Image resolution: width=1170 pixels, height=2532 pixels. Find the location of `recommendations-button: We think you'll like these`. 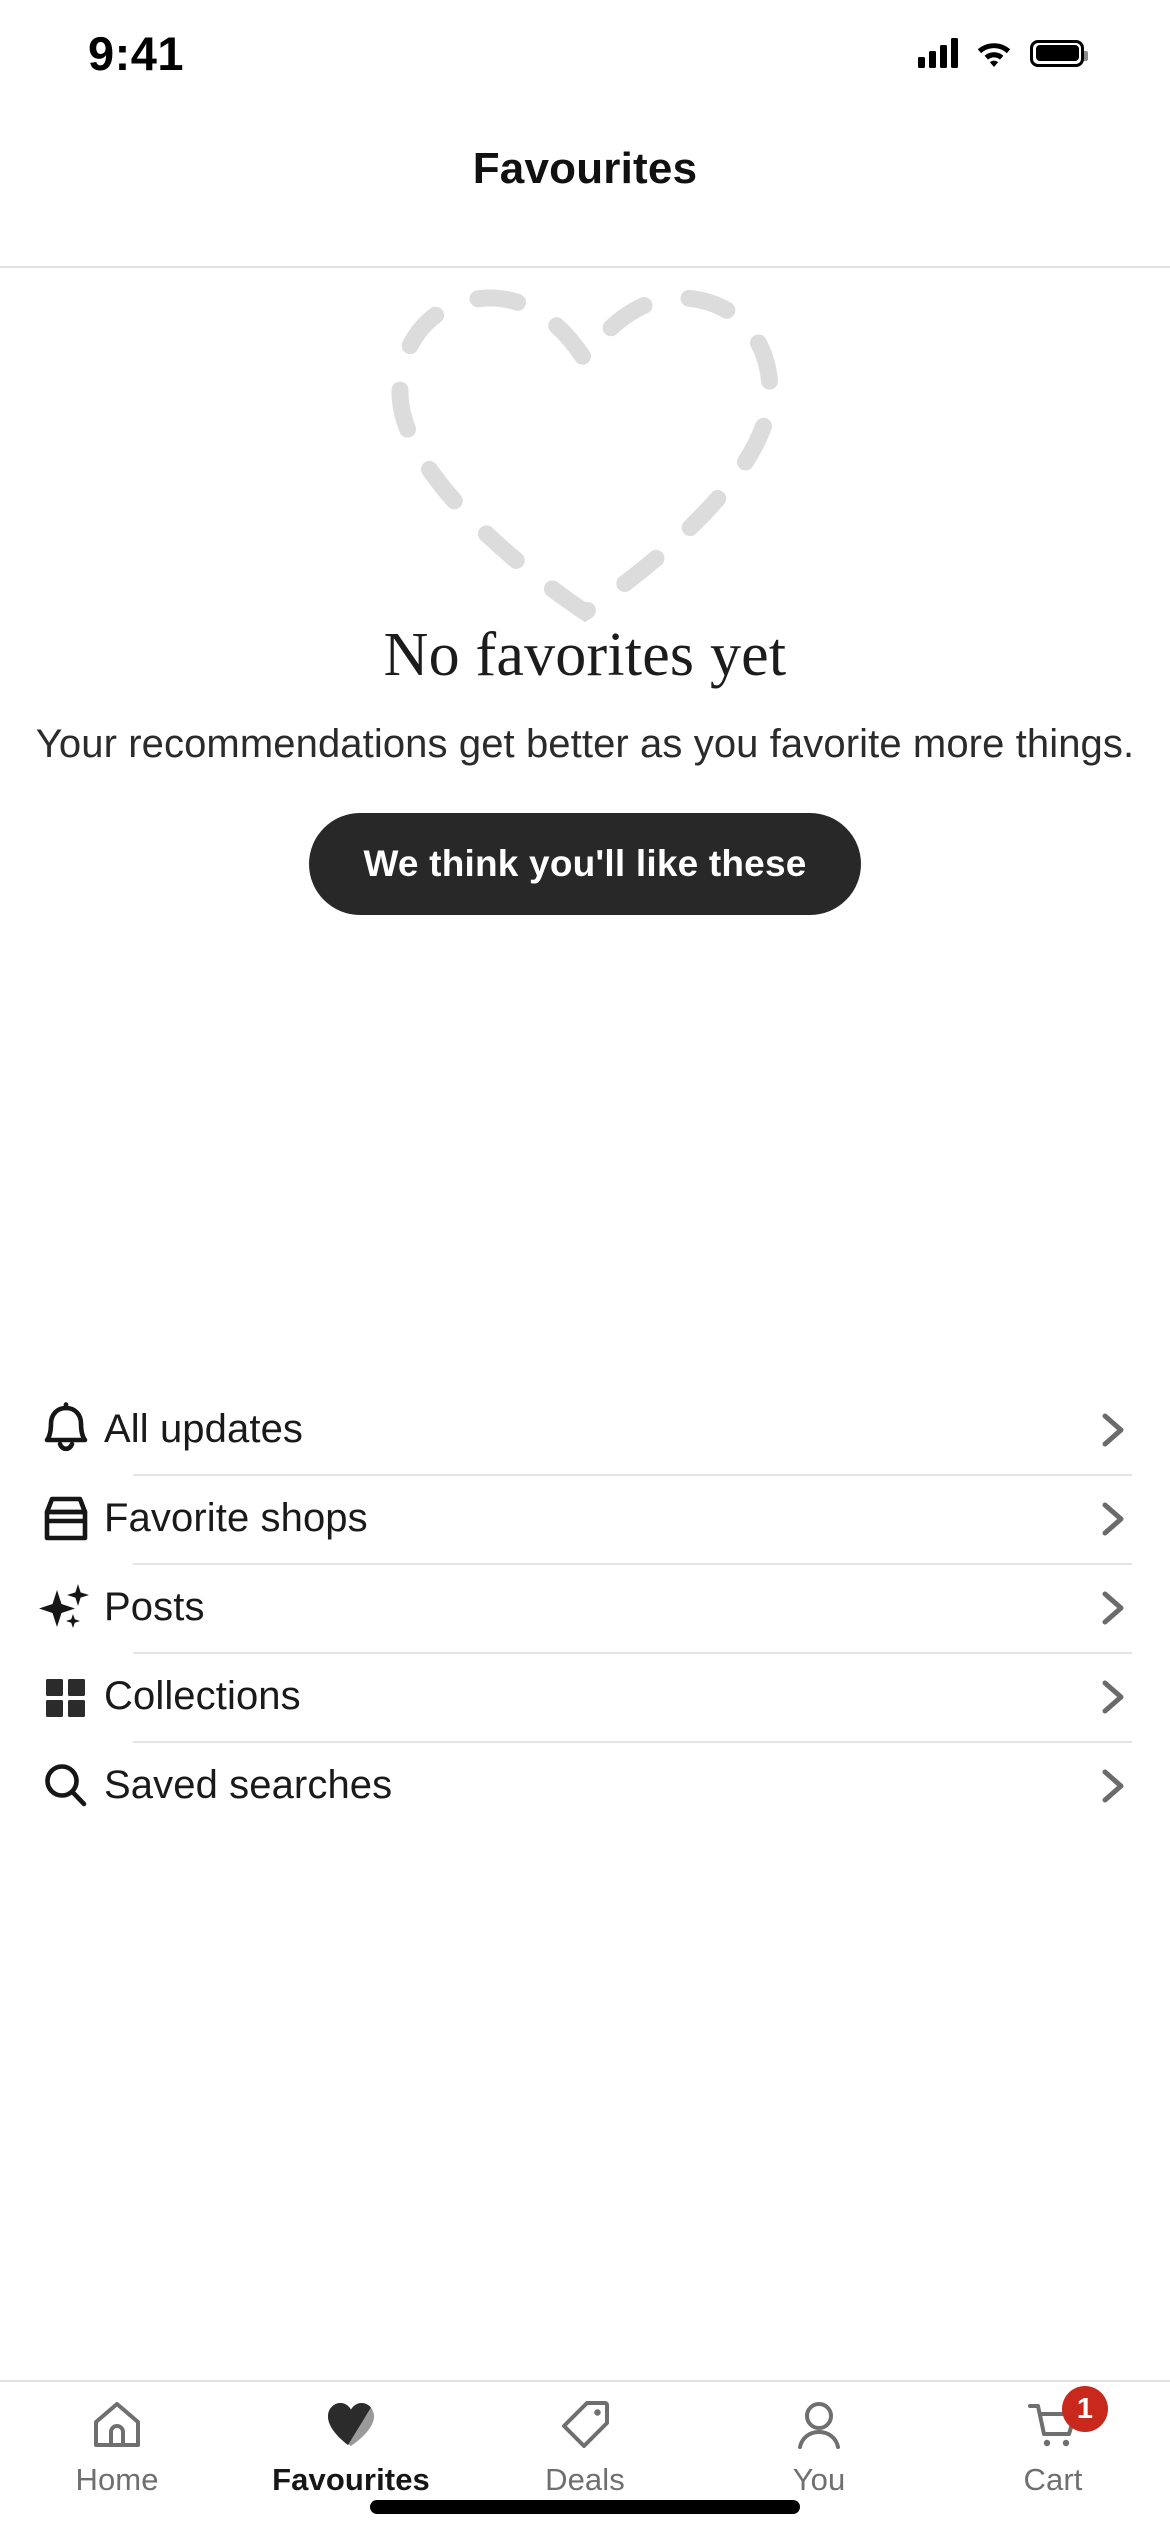

recommendations-button: We think you'll like these is located at coordinates (585, 864).